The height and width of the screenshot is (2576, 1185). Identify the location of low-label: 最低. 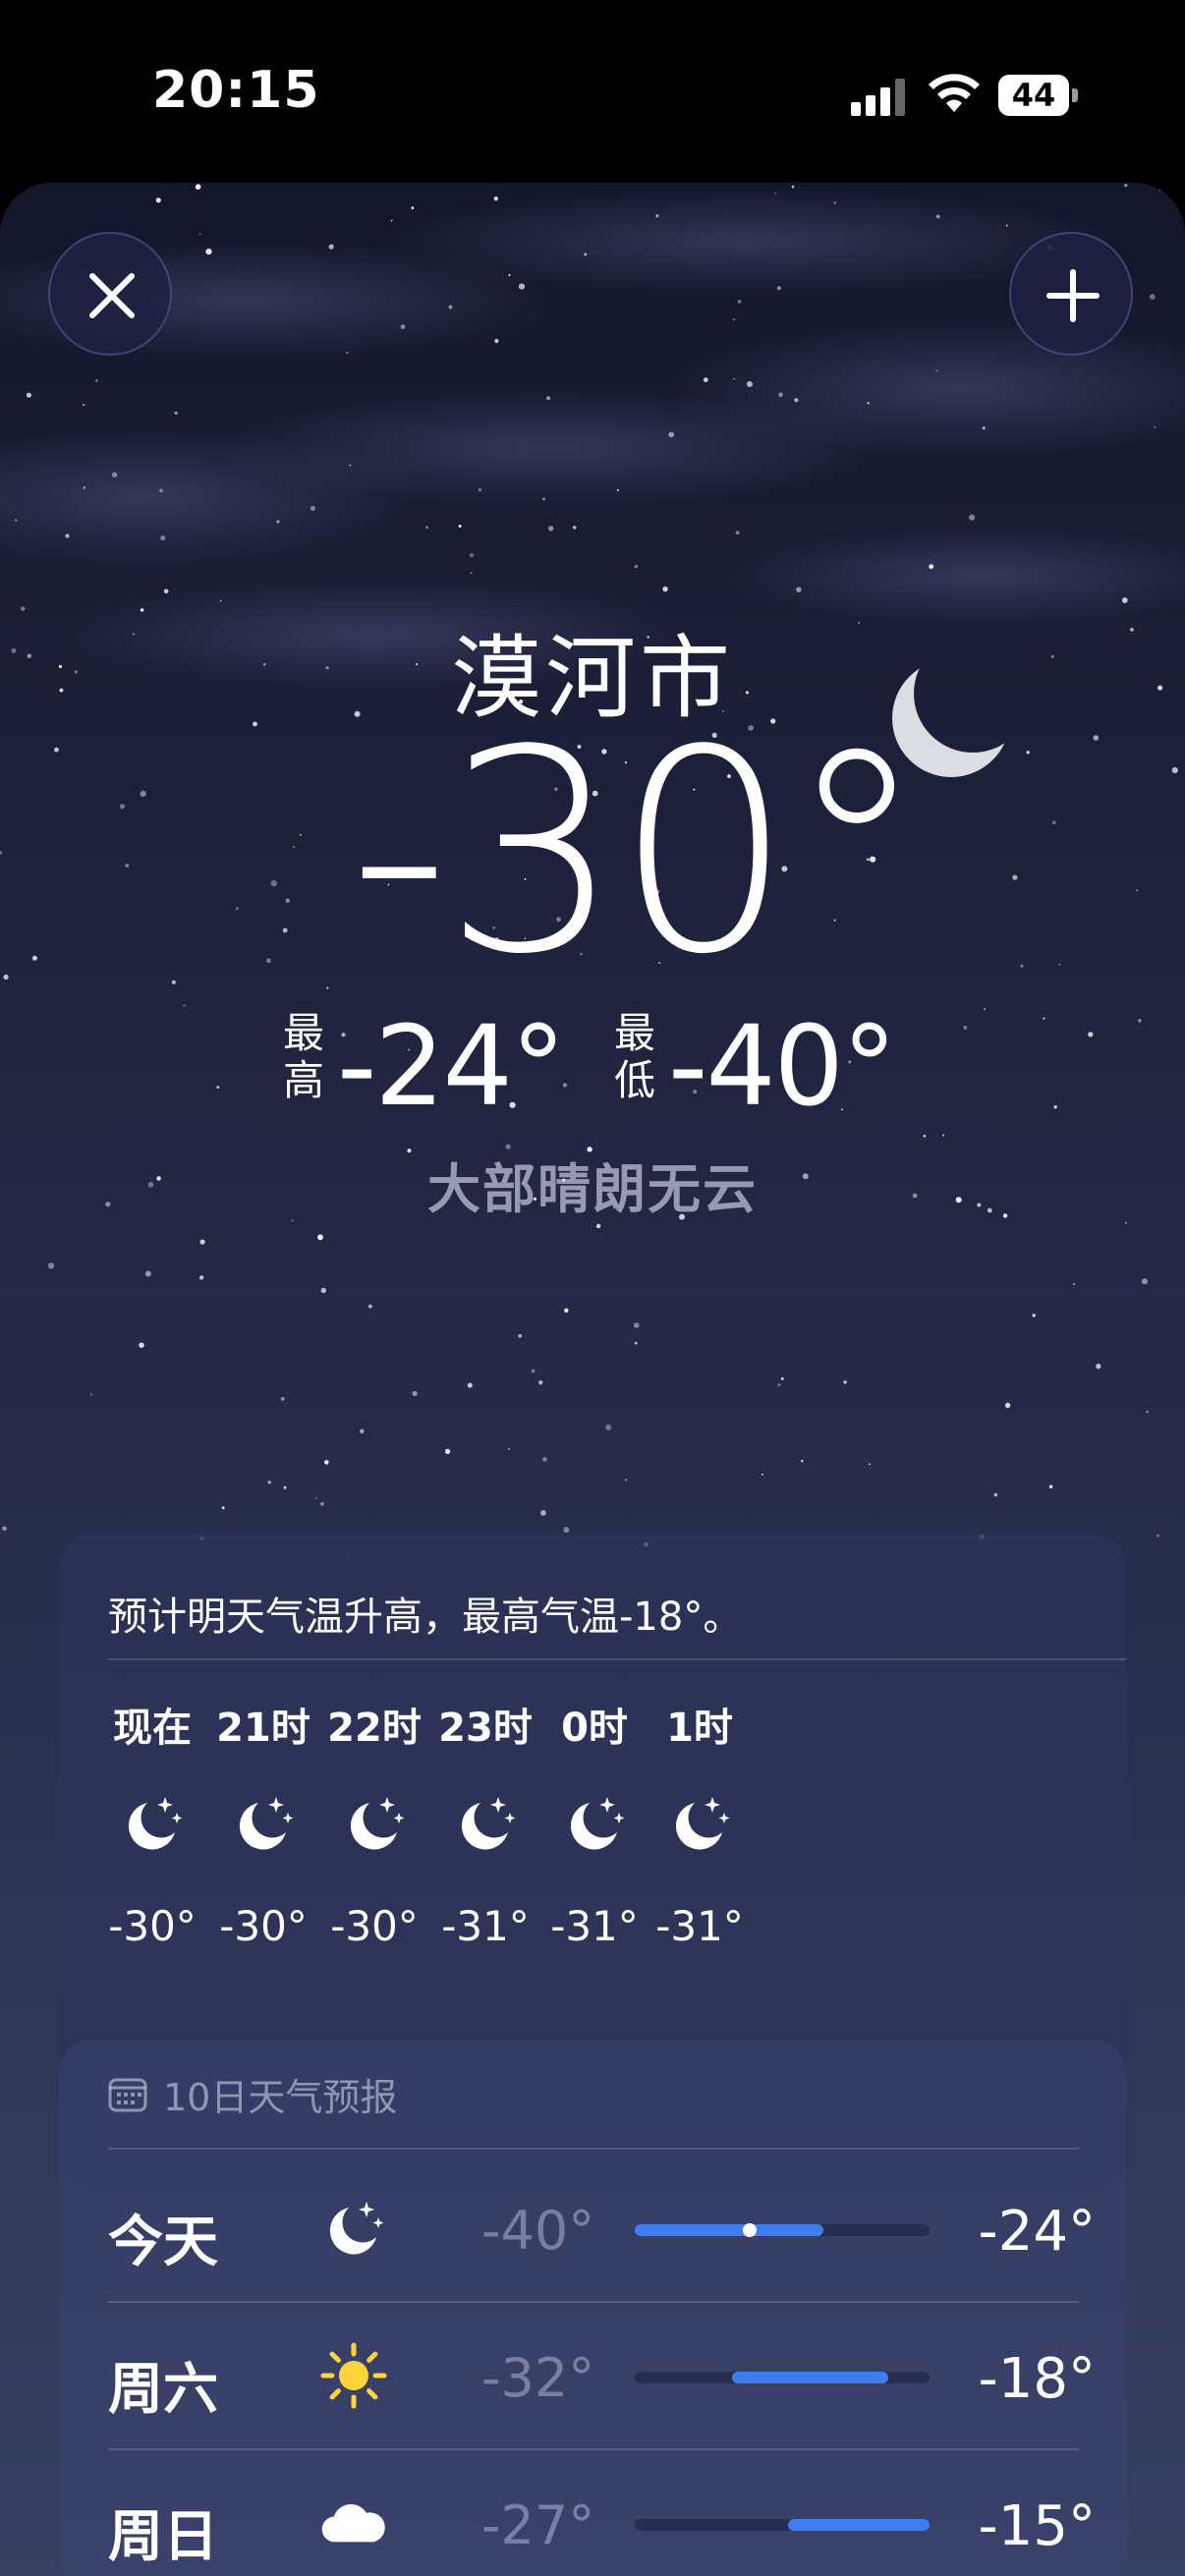
(634, 1056).